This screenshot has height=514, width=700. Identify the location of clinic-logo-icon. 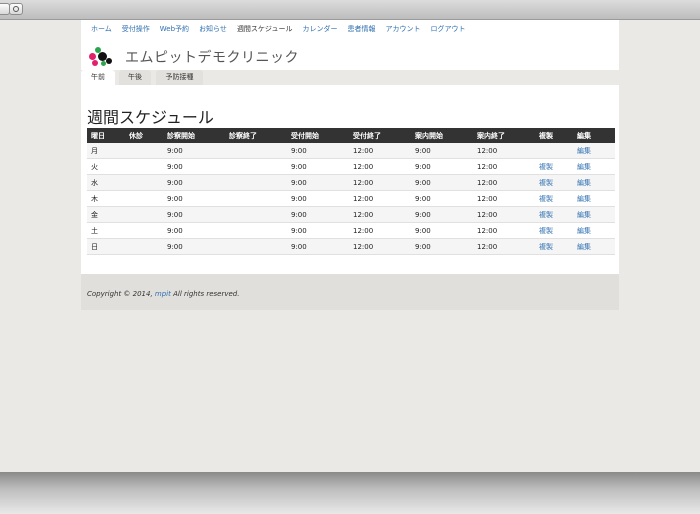
(104, 57).